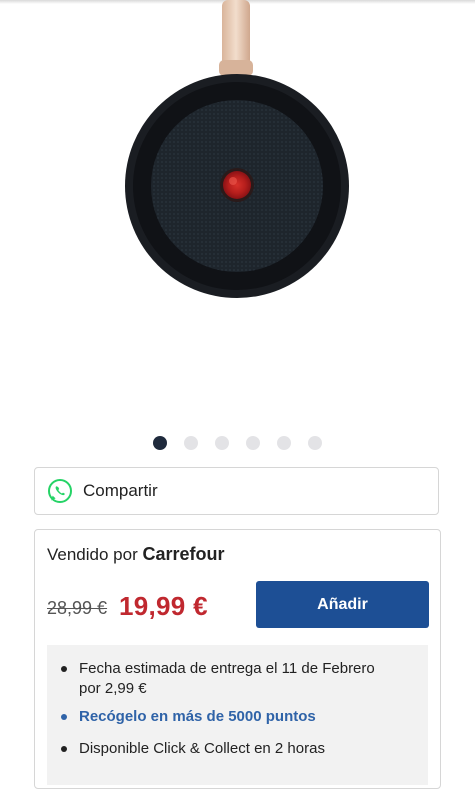 This screenshot has height=789, width=475. What do you see at coordinates (163, 606) in the screenshot?
I see `current-price: 19,99 €` at bounding box center [163, 606].